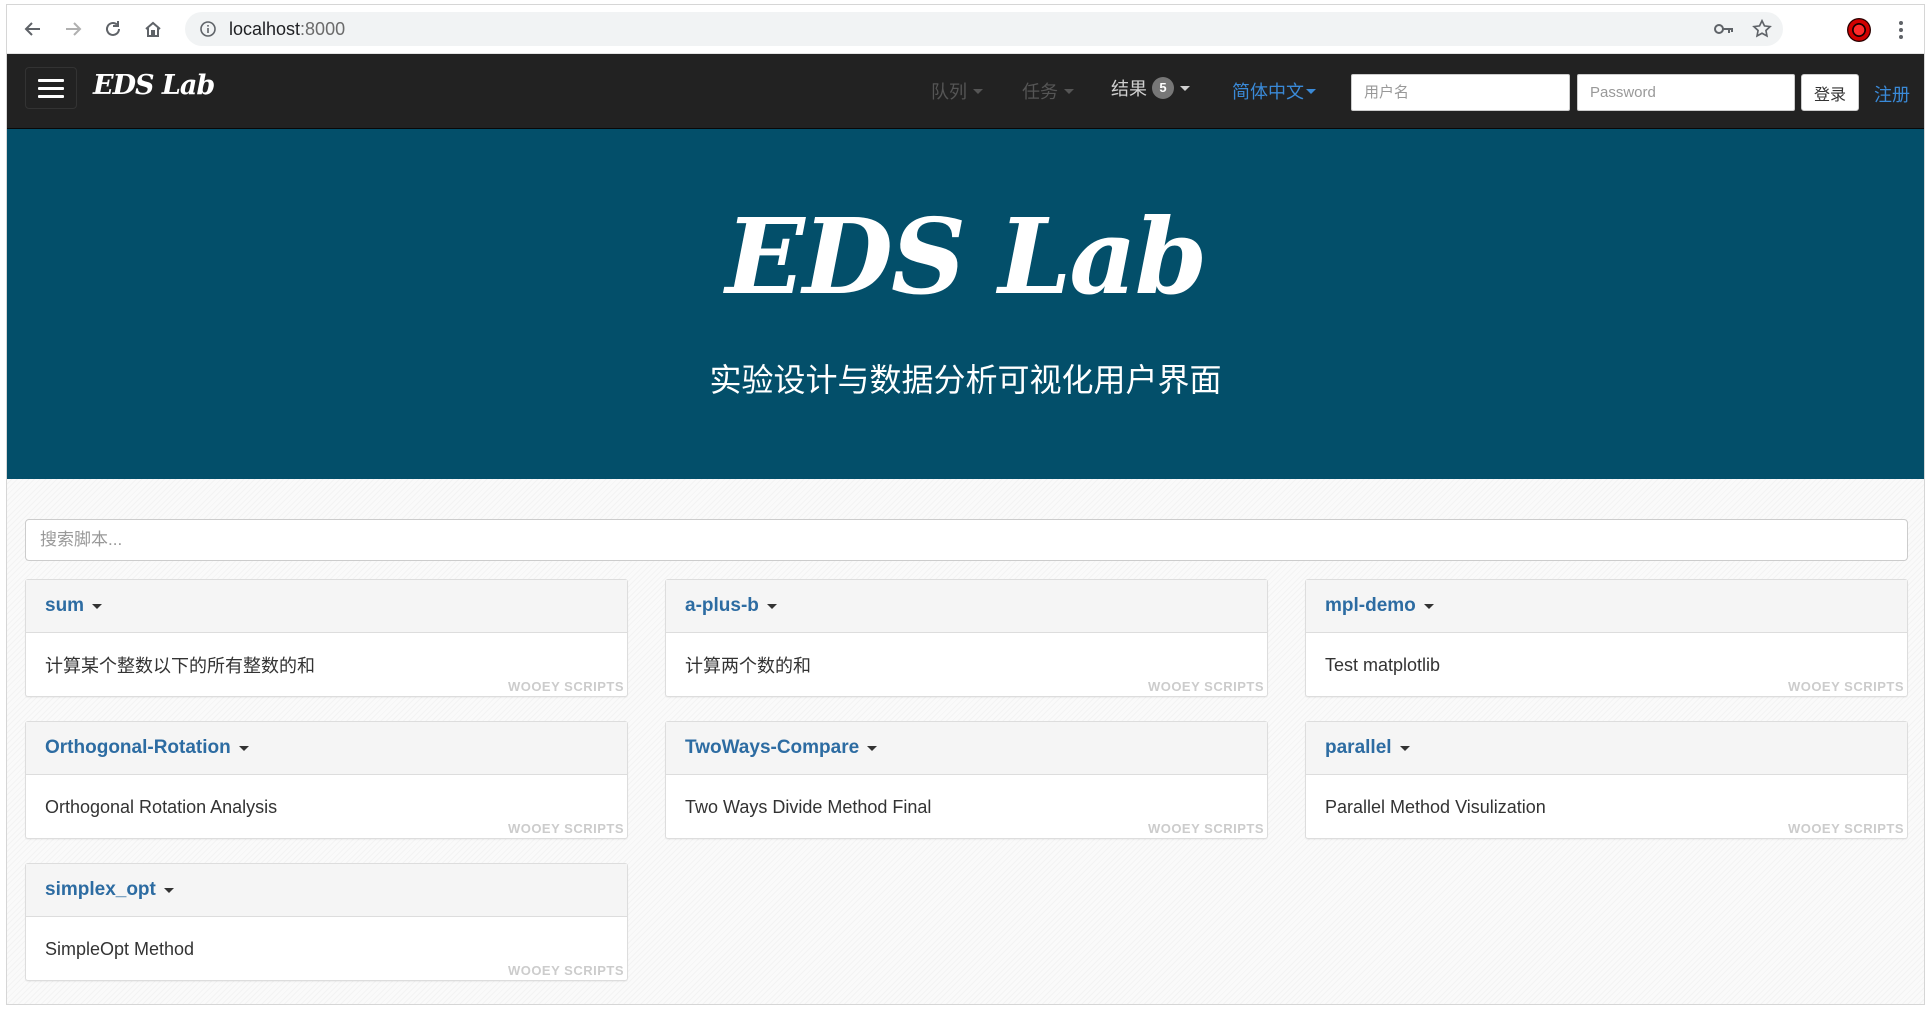 The height and width of the screenshot is (1011, 1931). I want to click on navbar: EDS Lab 队列 任务 结果 5 简体中文 登录 注册, so click(965, 91).